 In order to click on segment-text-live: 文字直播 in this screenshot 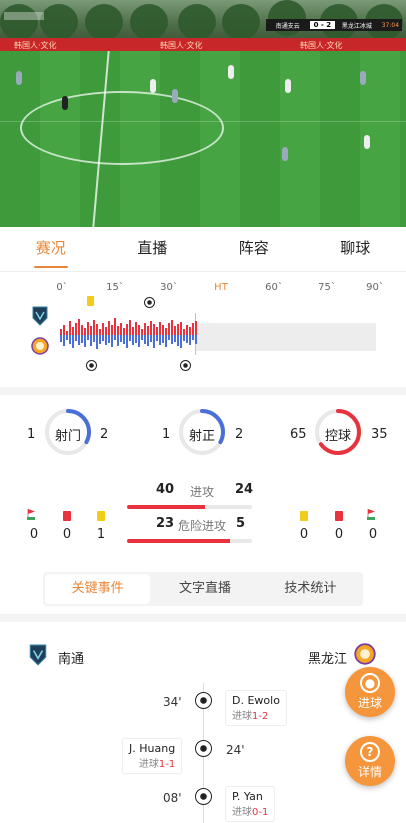, I will do `click(204, 589)`.